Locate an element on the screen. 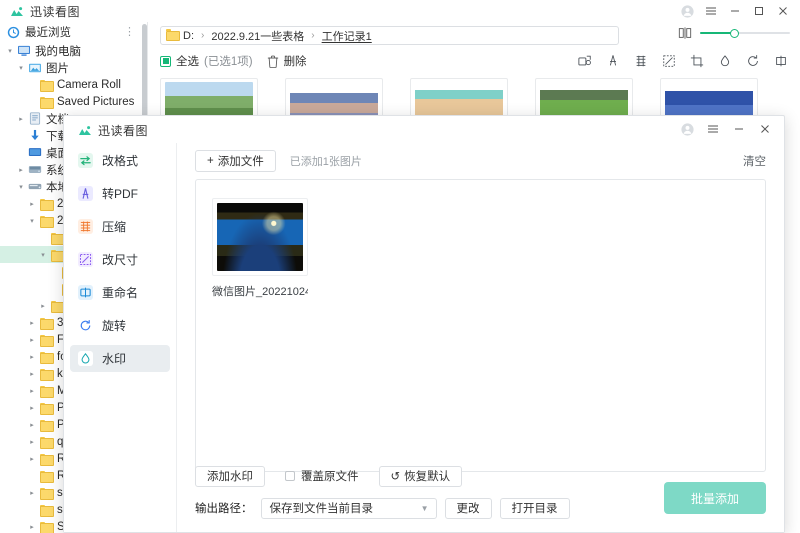 Image resolution: width=800 pixels, height=533 pixels. overwrite-checkbox: 覆盖原文件 is located at coordinates (322, 476).